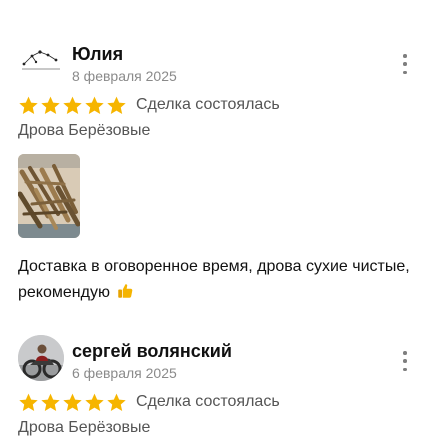  I want to click on author-name: Юлия, so click(97, 54).